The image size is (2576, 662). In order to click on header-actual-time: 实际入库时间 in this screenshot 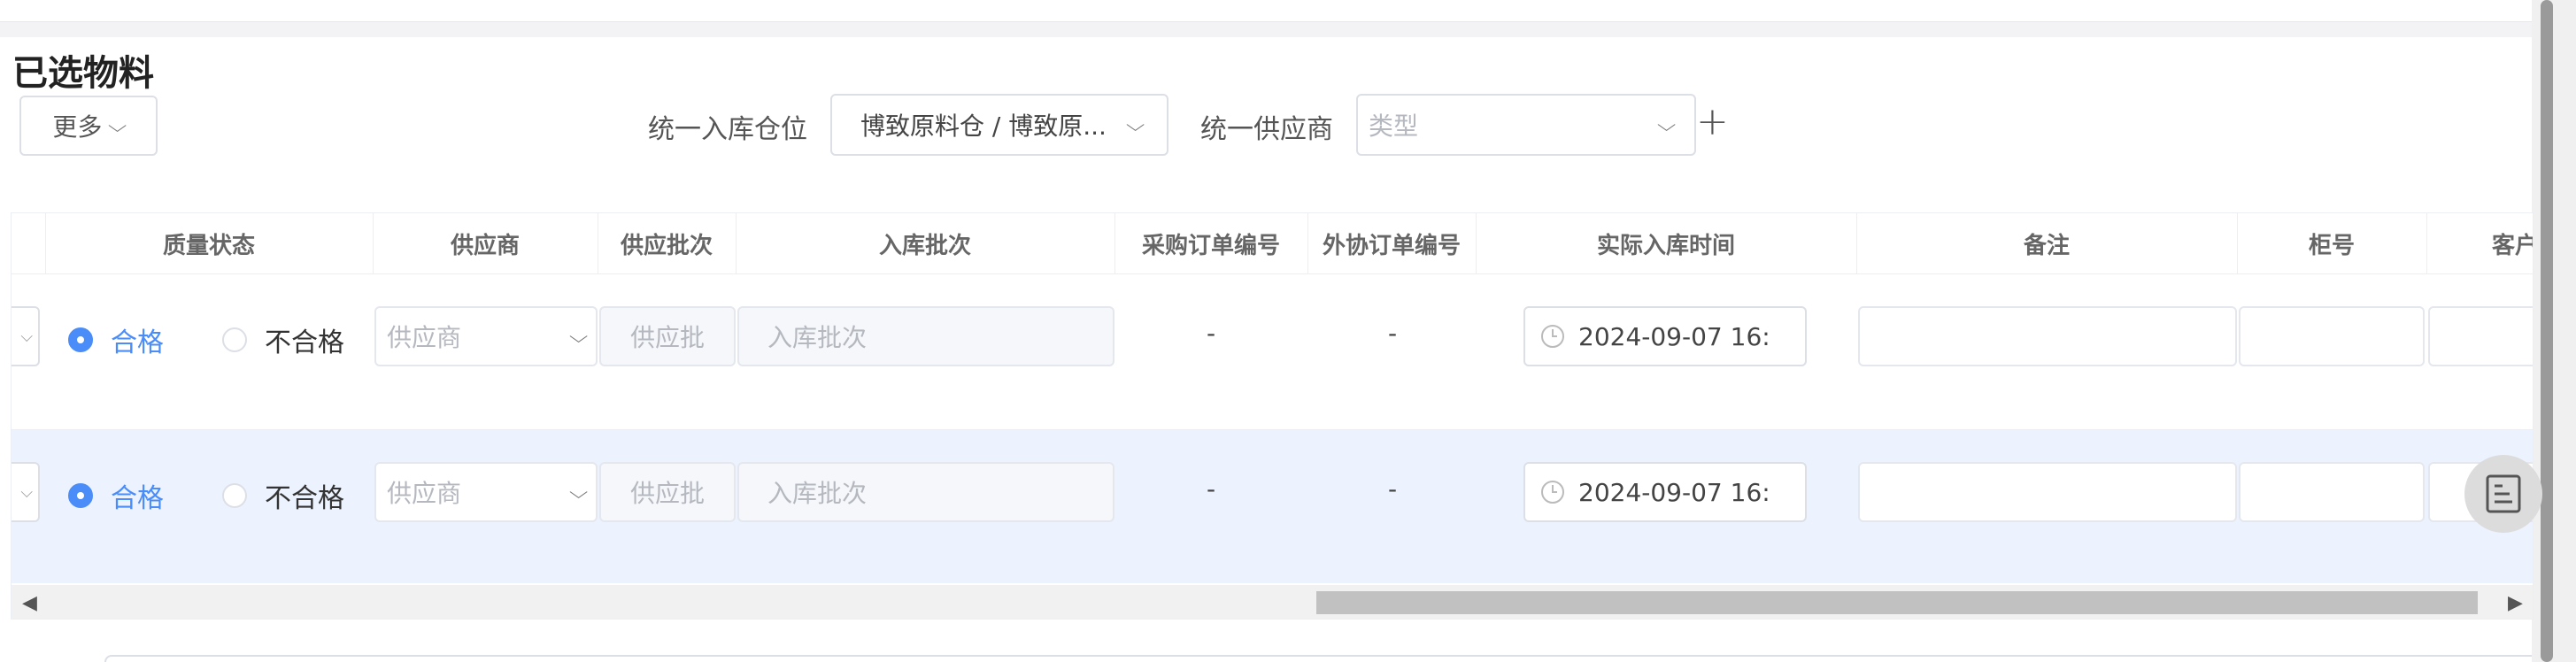, I will do `click(1665, 245)`.